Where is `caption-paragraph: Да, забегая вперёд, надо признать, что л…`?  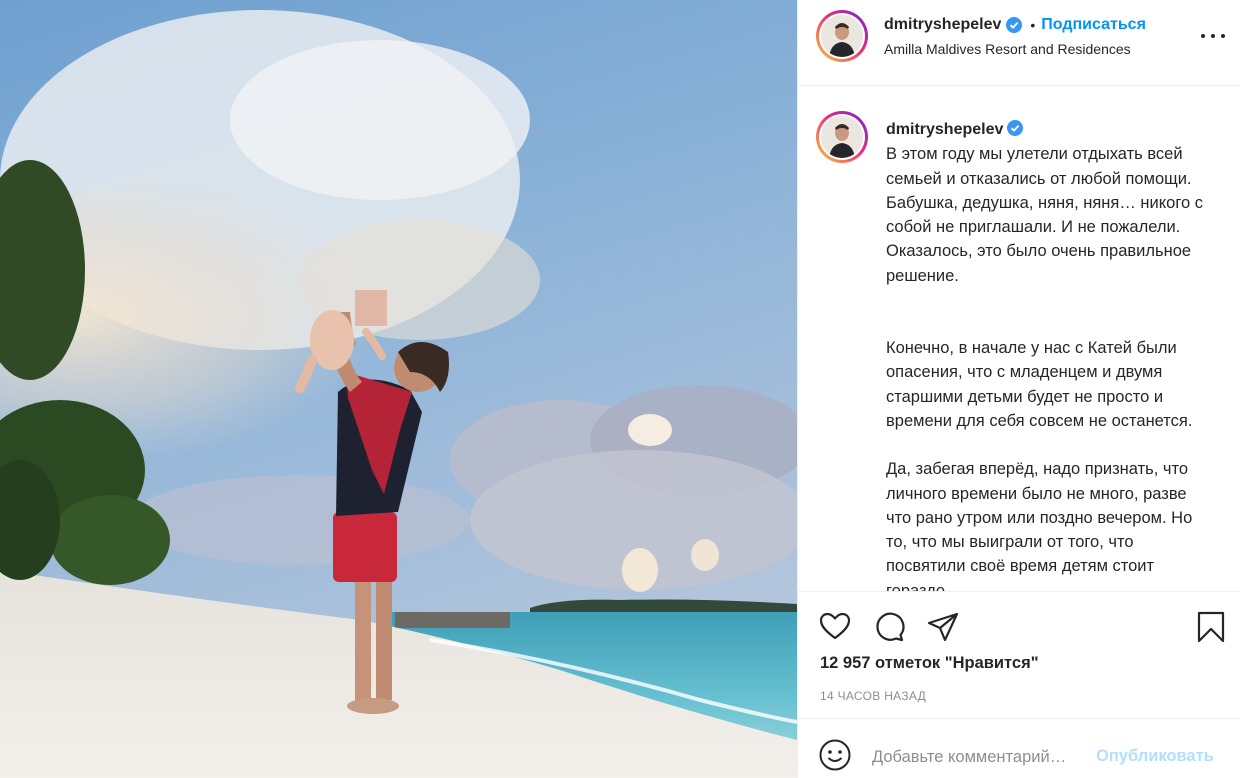
caption-paragraph: Да, забегая вперёд, надо признать, что л… is located at coordinates (1039, 526).